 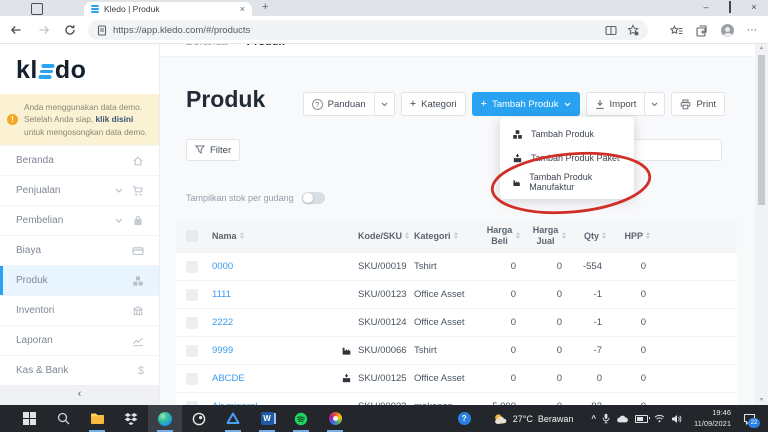 I want to click on word-icon: W, so click(x=267, y=418).